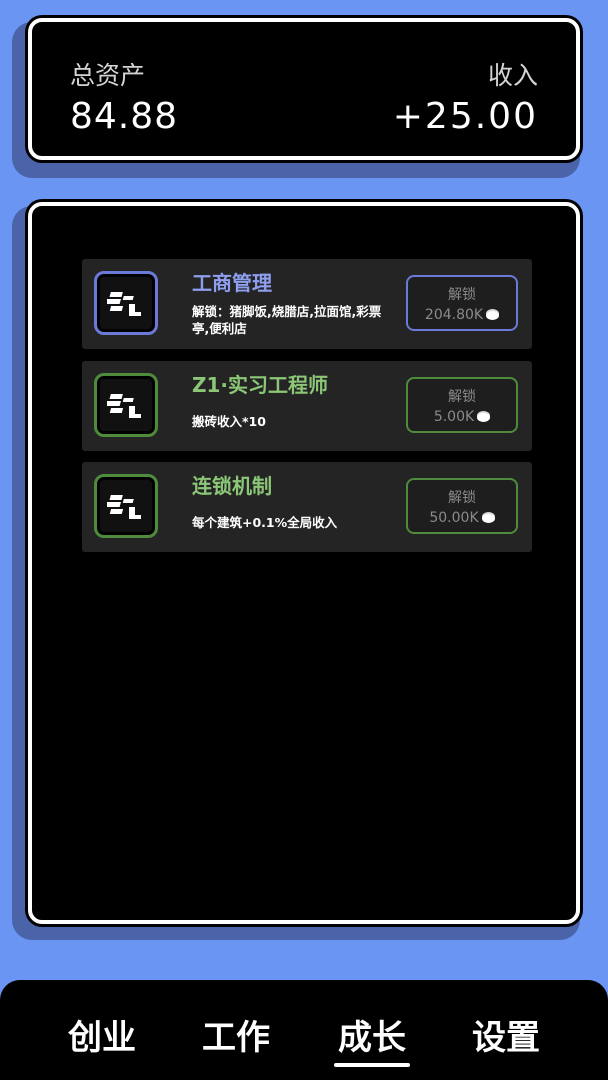 Image resolution: width=608 pixels, height=1080 pixels. Describe the element at coordinates (124, 116) in the screenshot. I see `total-assets-value: 84.88` at that location.